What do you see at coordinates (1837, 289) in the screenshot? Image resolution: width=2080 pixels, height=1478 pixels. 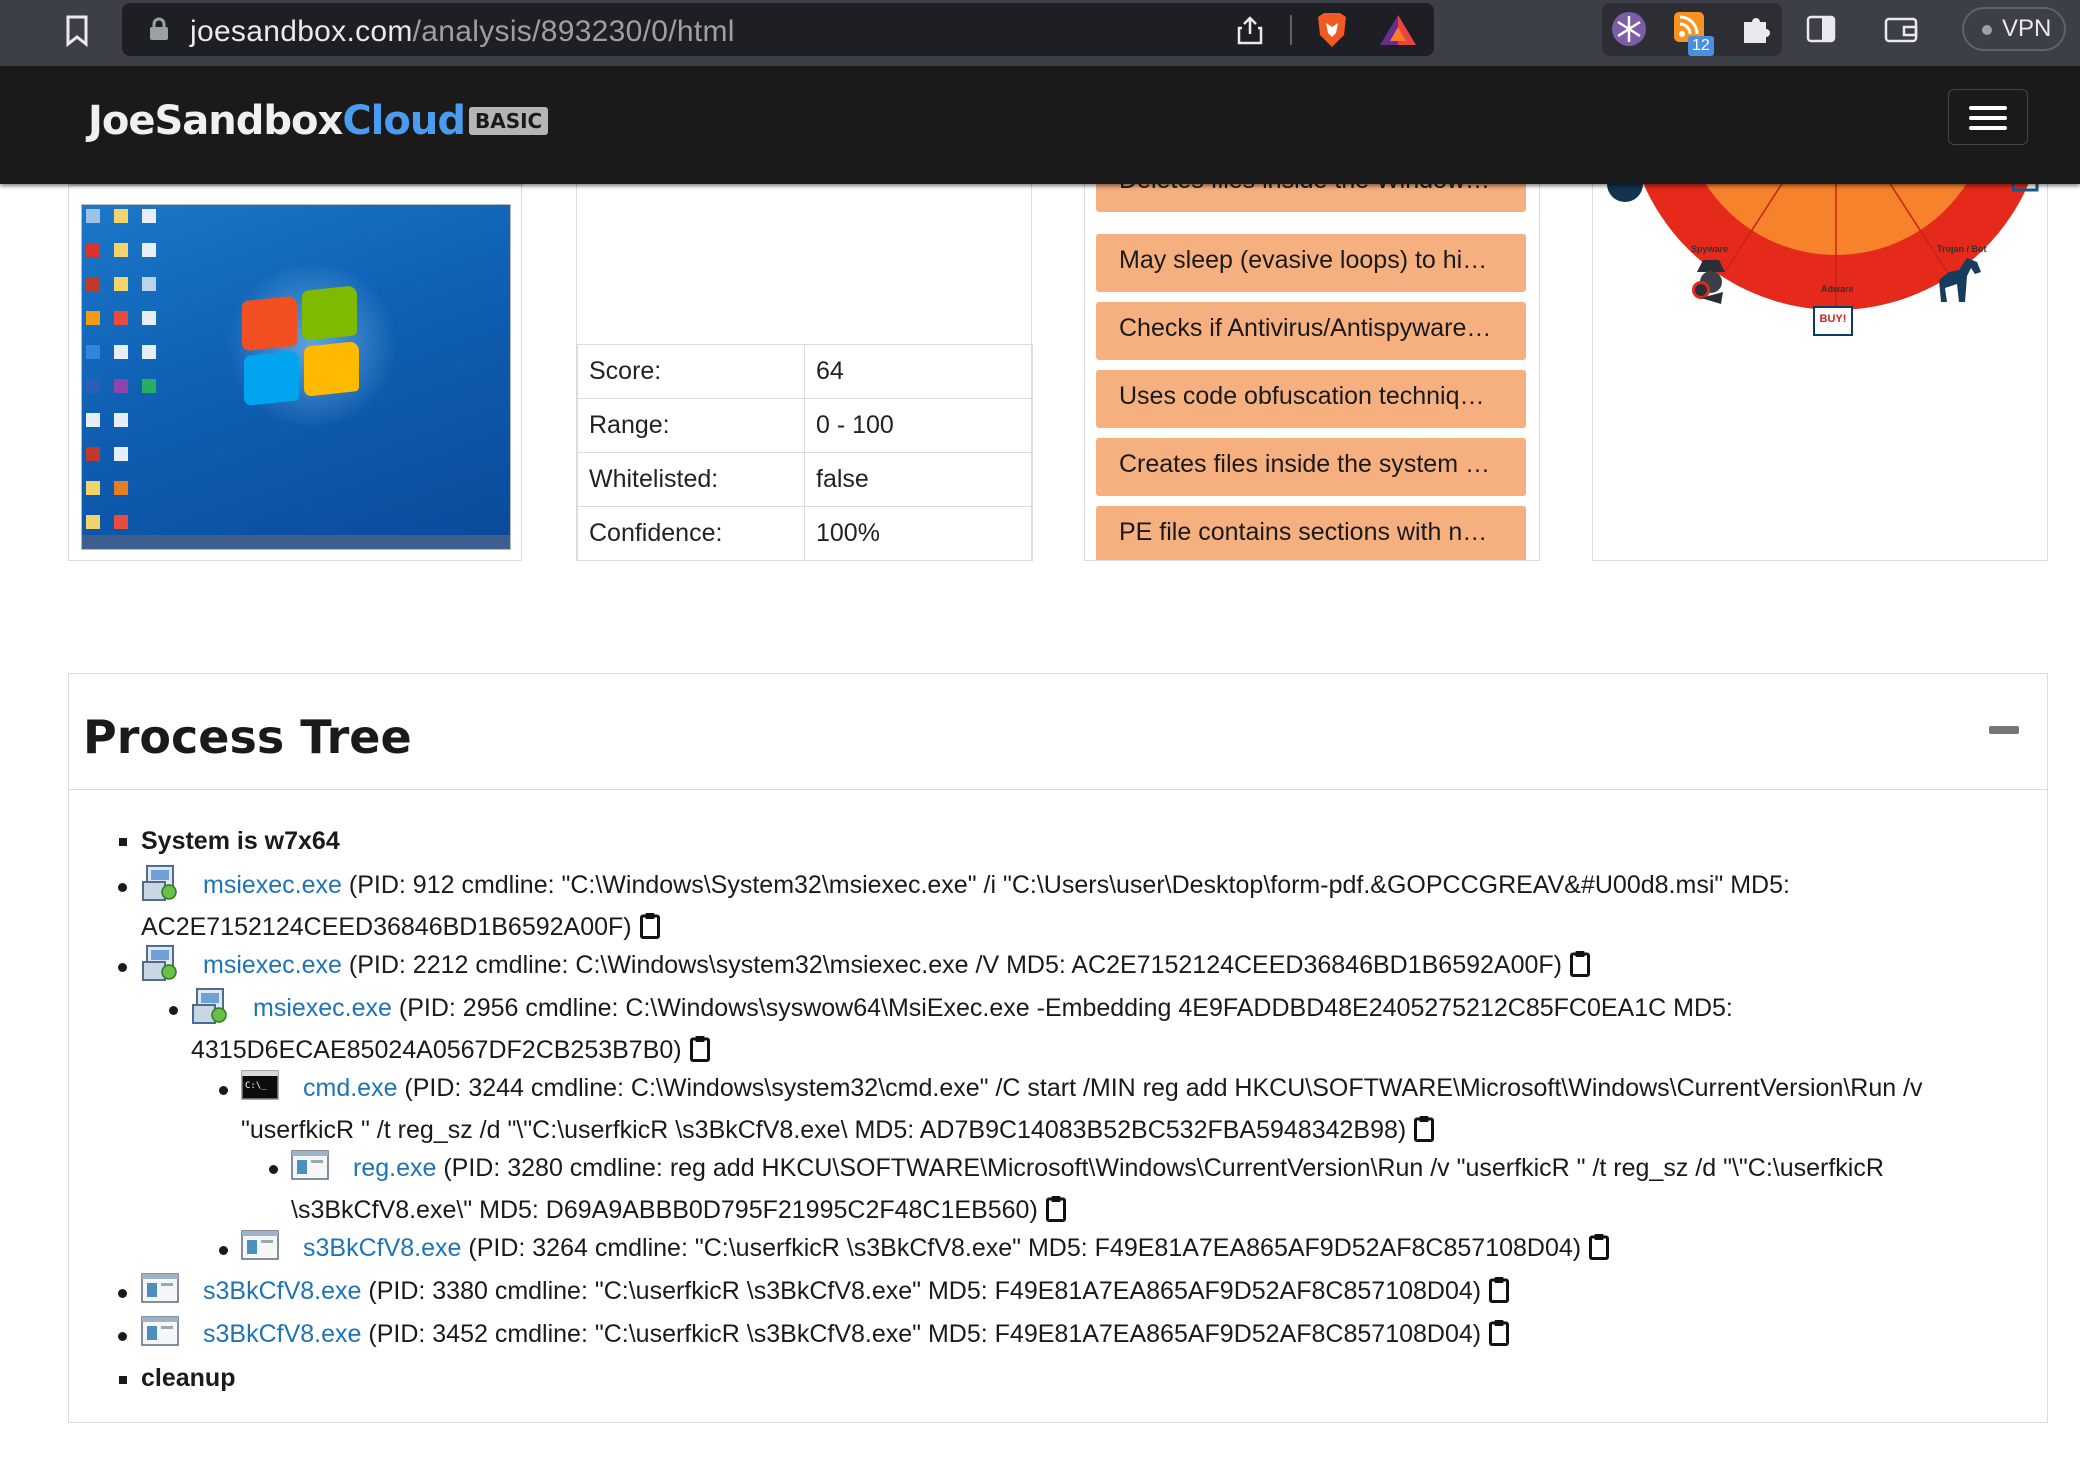 I see `adware-label: Adware` at bounding box center [1837, 289].